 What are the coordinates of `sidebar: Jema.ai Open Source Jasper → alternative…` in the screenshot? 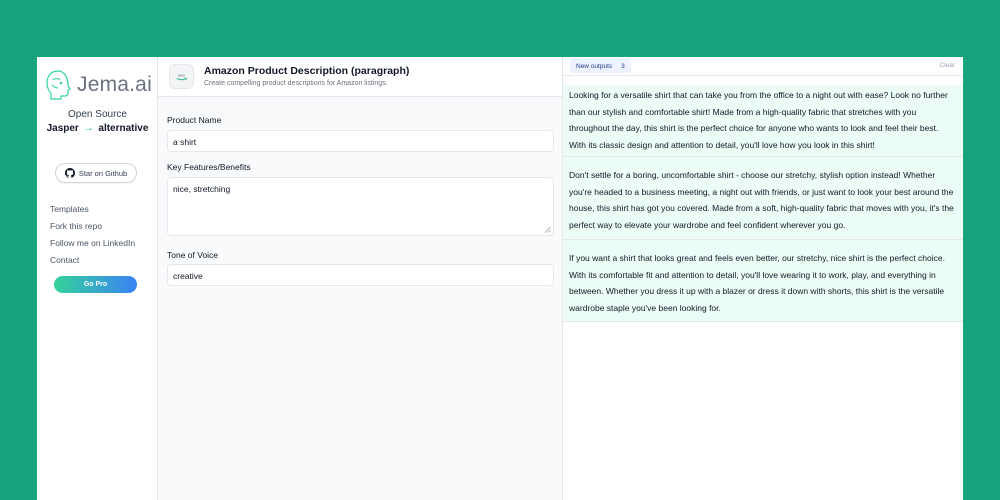 It's located at (97, 278).